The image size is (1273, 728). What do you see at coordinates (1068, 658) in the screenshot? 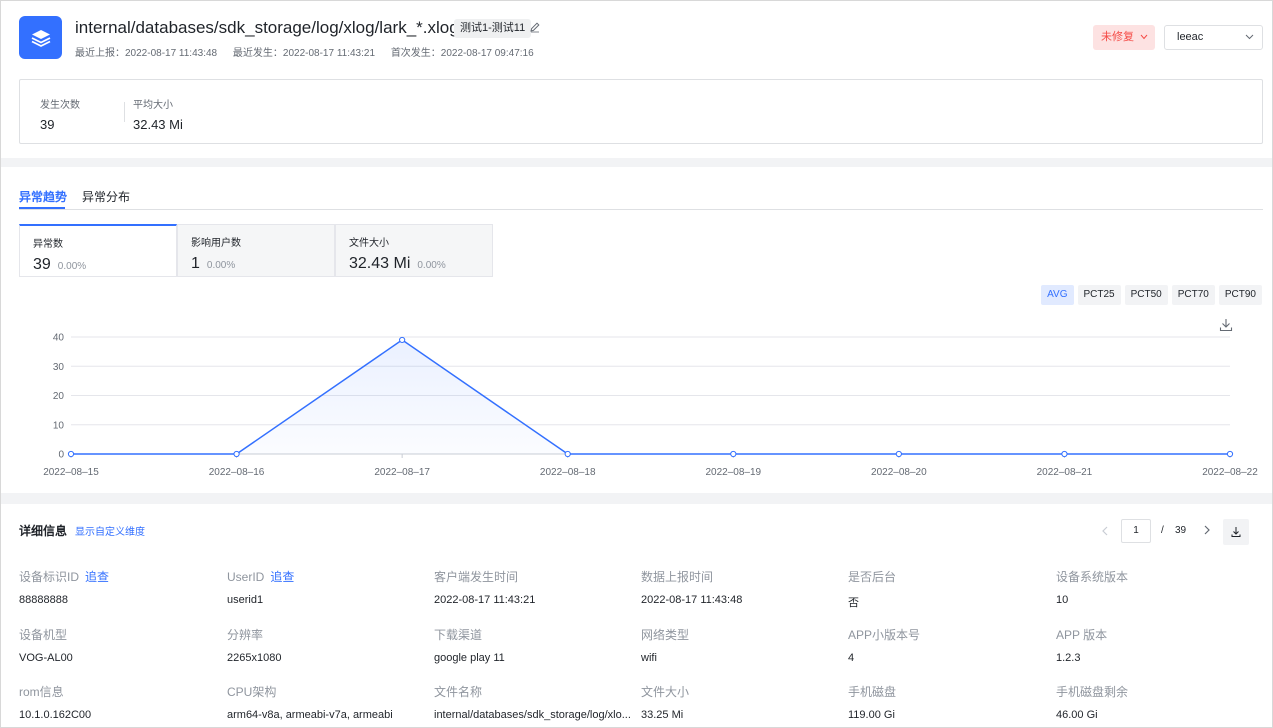
I see `field-value: 1.2.3` at bounding box center [1068, 658].